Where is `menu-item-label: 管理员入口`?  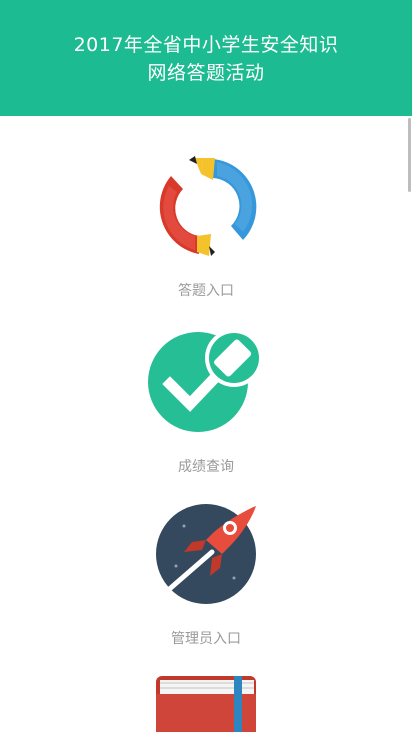
menu-item-label: 管理员入口 is located at coordinates (206, 639).